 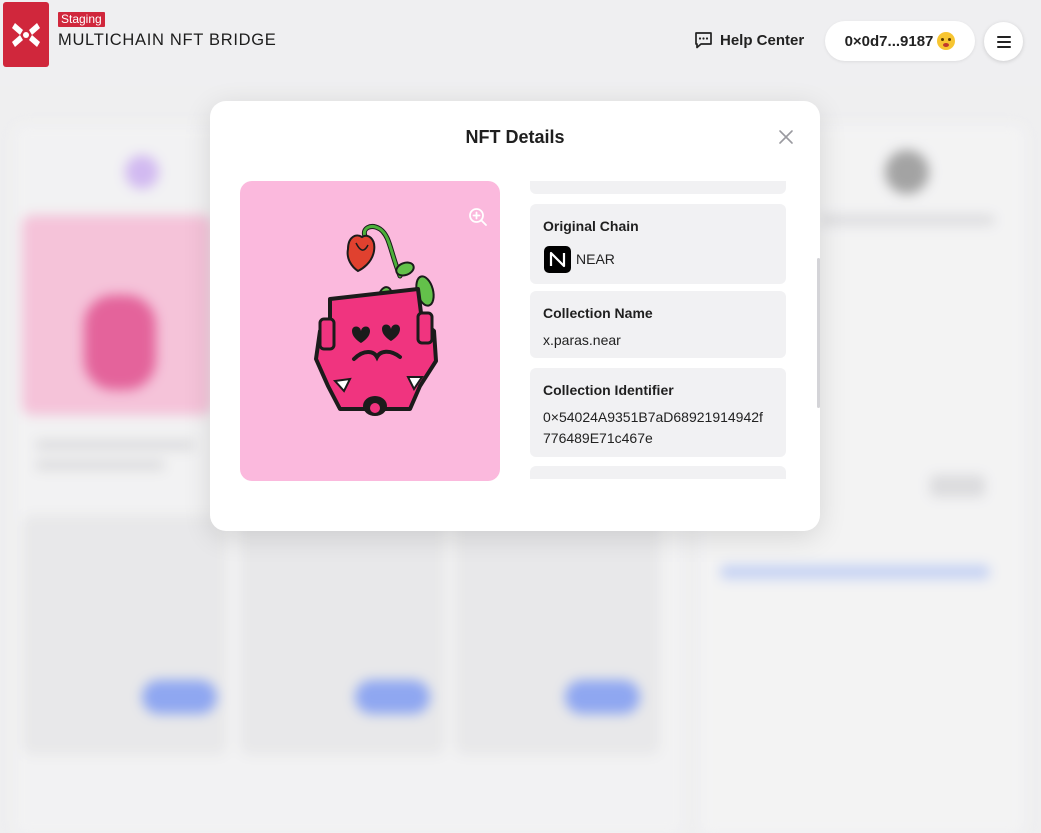 What do you see at coordinates (818, 333) in the screenshot?
I see `details-scrollbar` at bounding box center [818, 333].